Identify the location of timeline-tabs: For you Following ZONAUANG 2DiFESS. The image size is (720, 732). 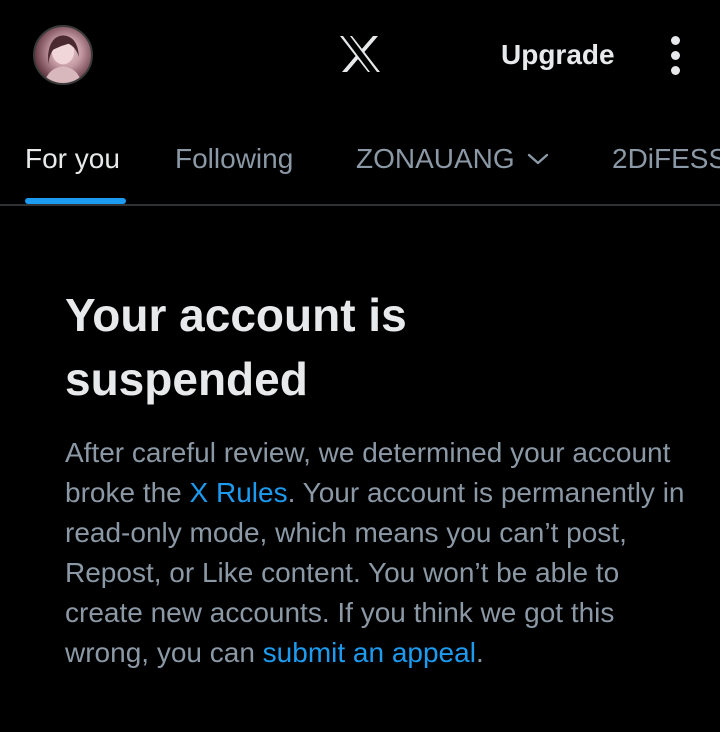
(360, 159).